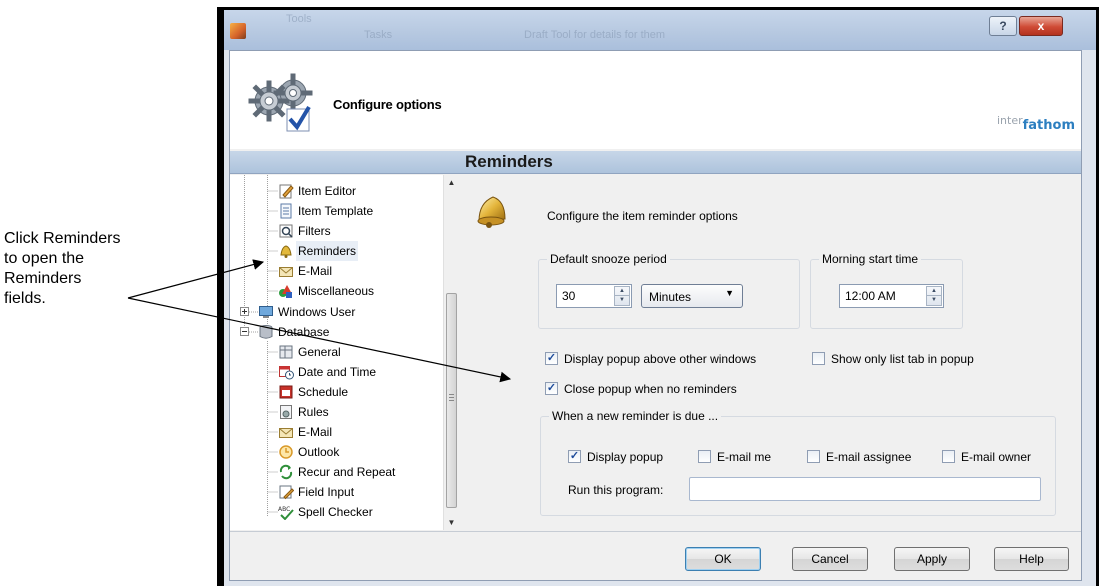  What do you see at coordinates (44, 258) in the screenshot?
I see `callout-line: to open the` at bounding box center [44, 258].